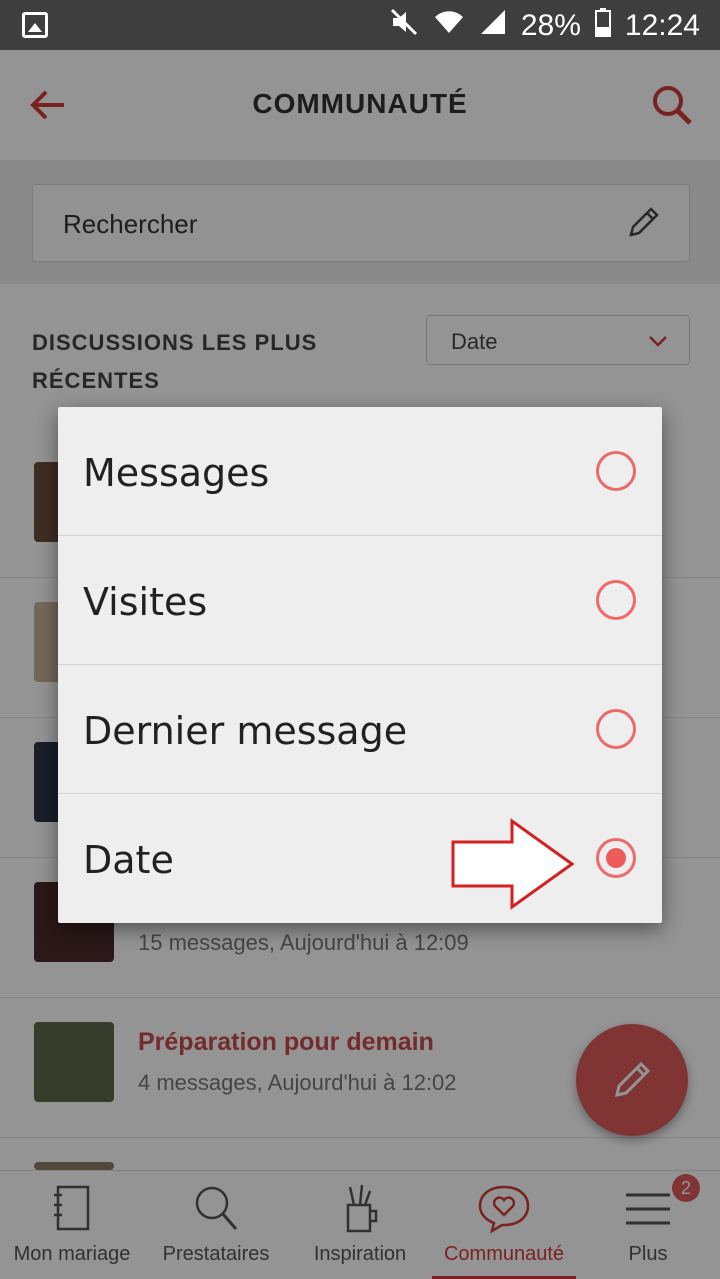 This screenshot has height=1279, width=720. Describe the element at coordinates (245, 731) in the screenshot. I see `option-label: Dernier message` at that location.